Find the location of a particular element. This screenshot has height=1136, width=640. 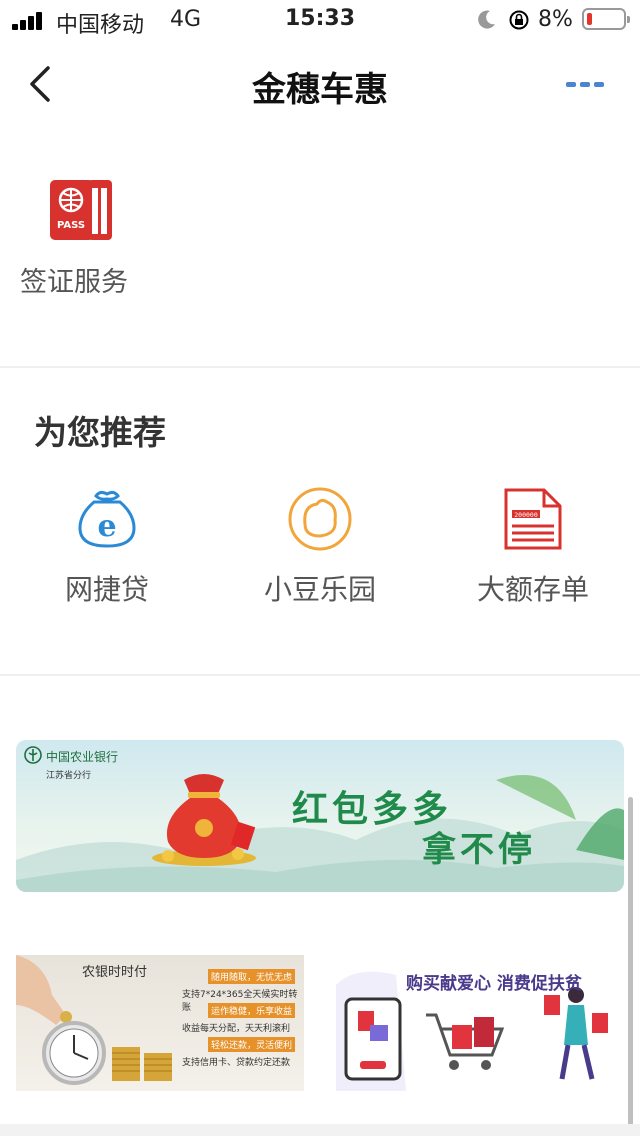

recommend-label: 网捷贷 is located at coordinates (106, 589).